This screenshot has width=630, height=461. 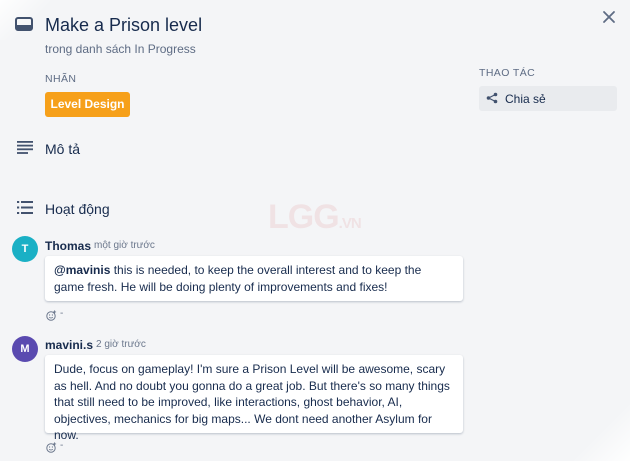 I want to click on comment-time: 2 giờ trước, so click(x=121, y=344).